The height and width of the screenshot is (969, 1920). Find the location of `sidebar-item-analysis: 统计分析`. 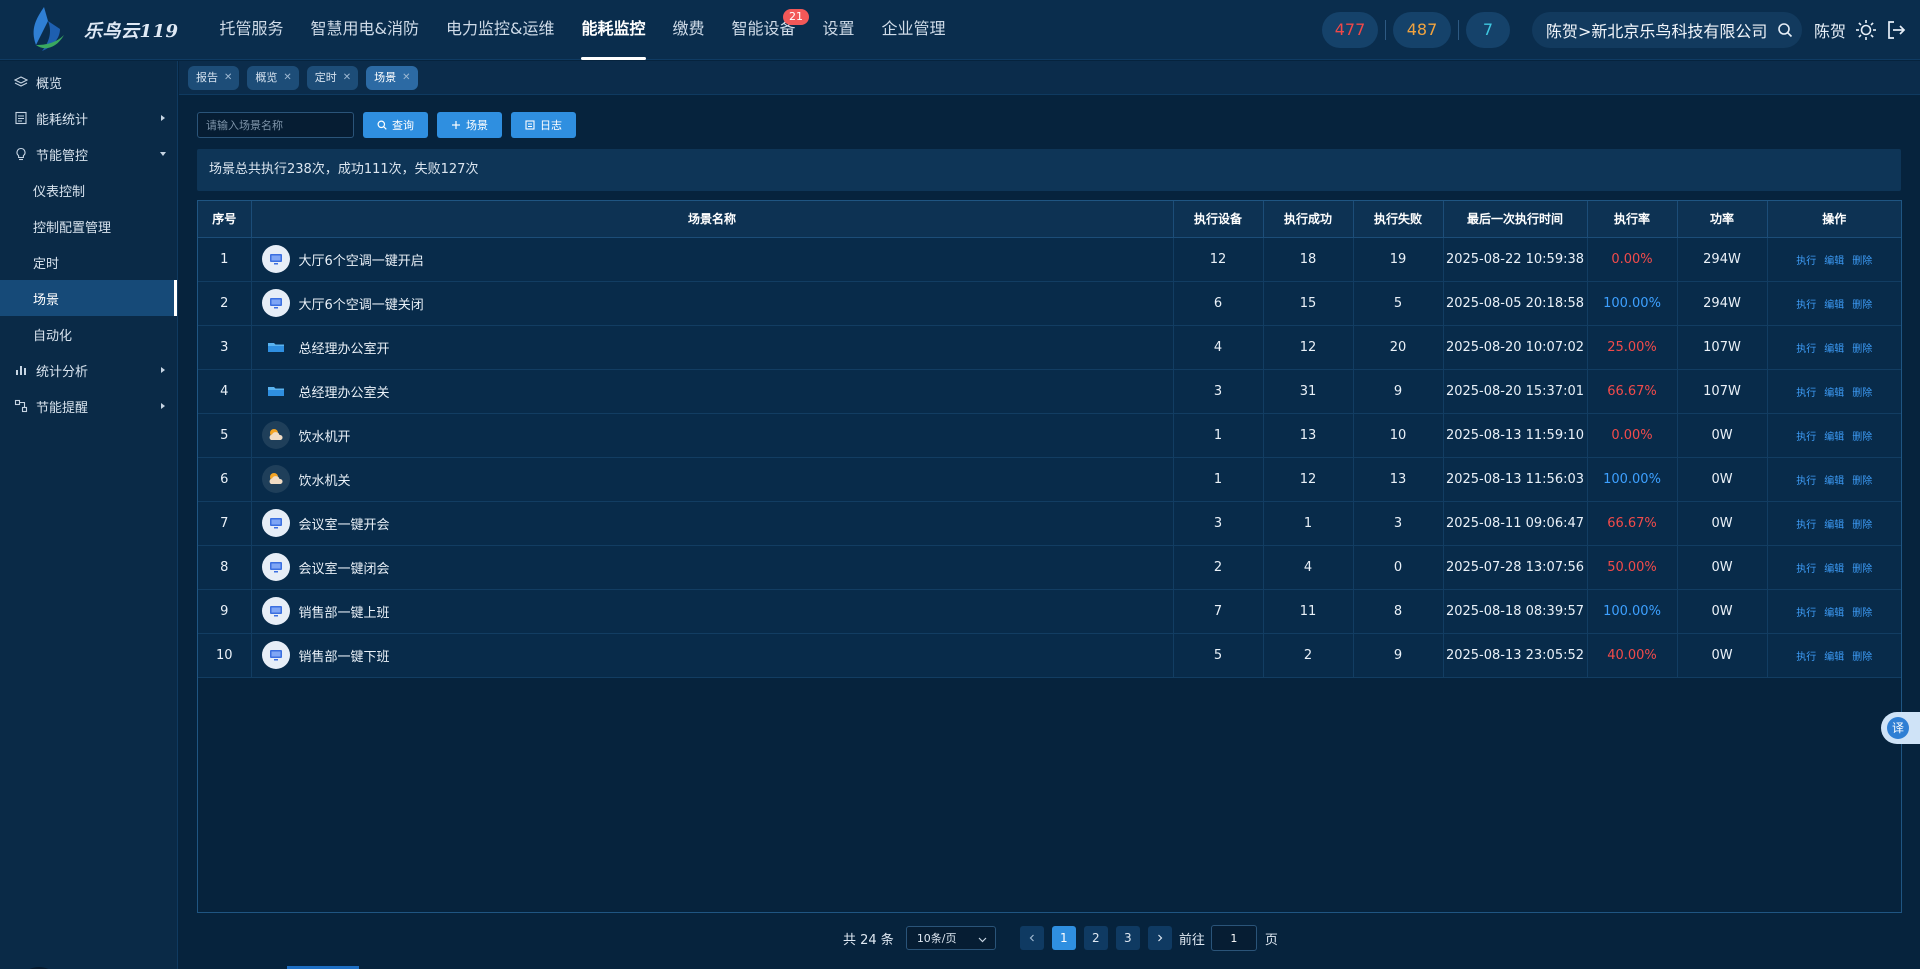

sidebar-item-analysis: 统计分析 is located at coordinates (88, 370).